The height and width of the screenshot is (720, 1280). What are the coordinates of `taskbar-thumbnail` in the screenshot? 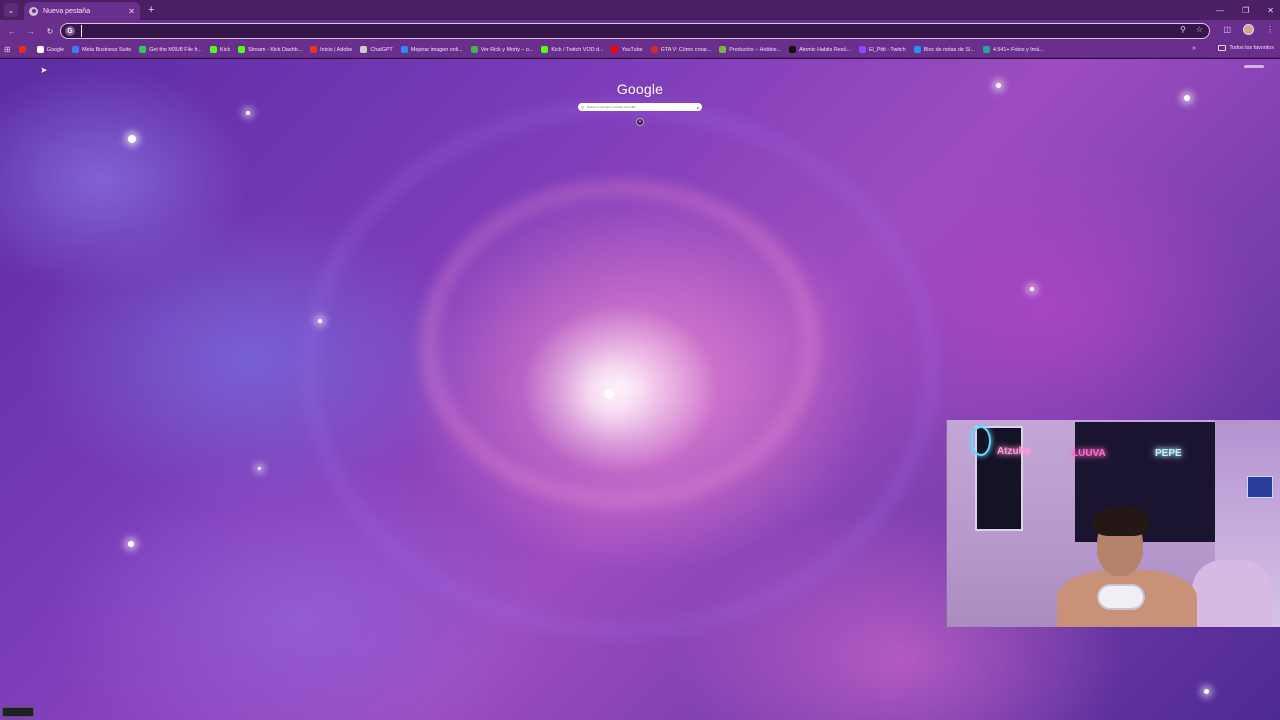 It's located at (18, 712).